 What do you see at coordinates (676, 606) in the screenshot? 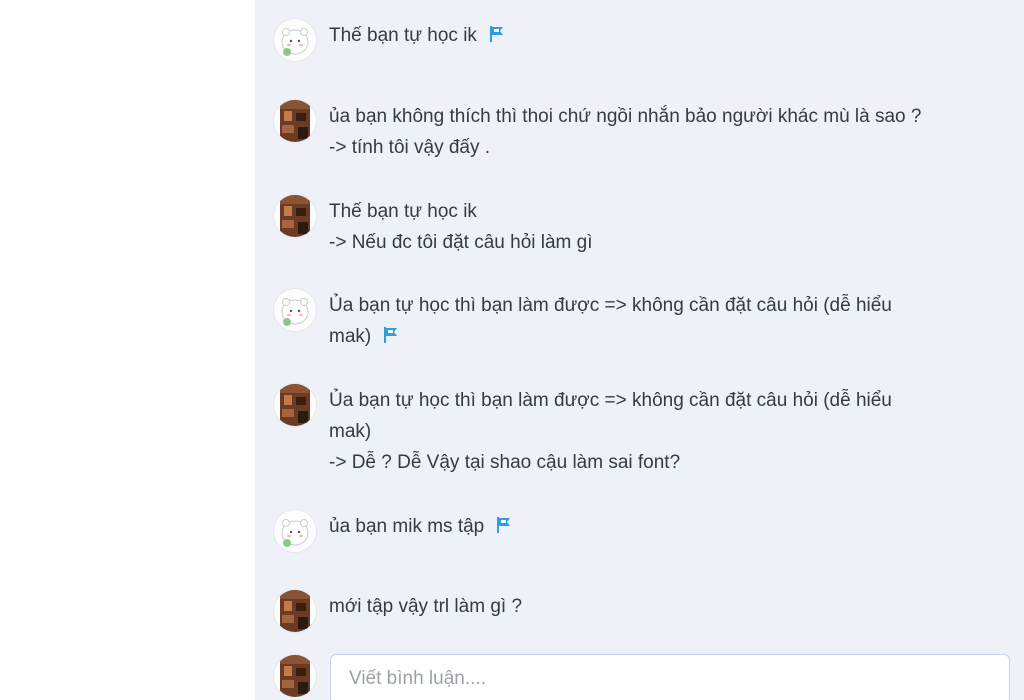
I see `comment-text: mới tập vậy trl làm gì ?` at bounding box center [676, 606].